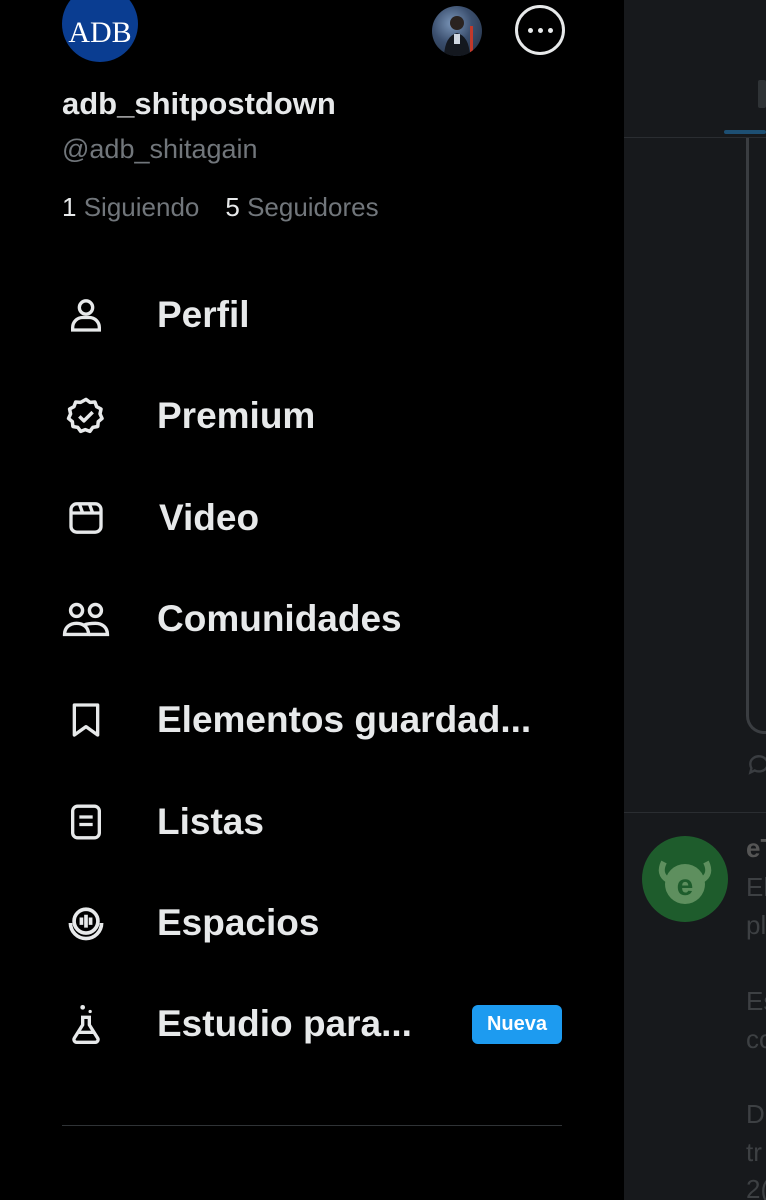  What do you see at coordinates (312, 518) in the screenshot?
I see `menu-item-video: Video` at bounding box center [312, 518].